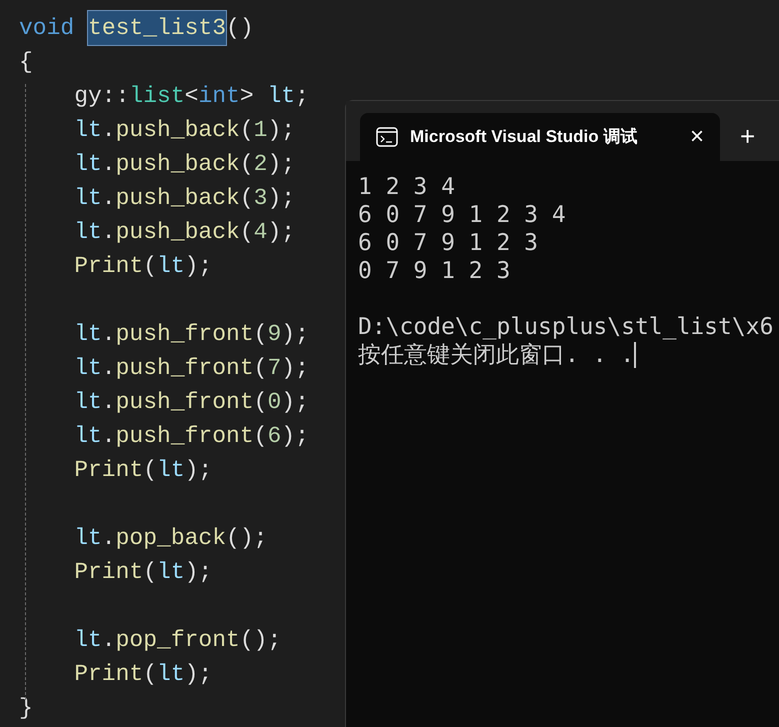 This screenshot has height=727, width=779. Describe the element at coordinates (387, 137) in the screenshot. I see `terminal-icon` at that location.